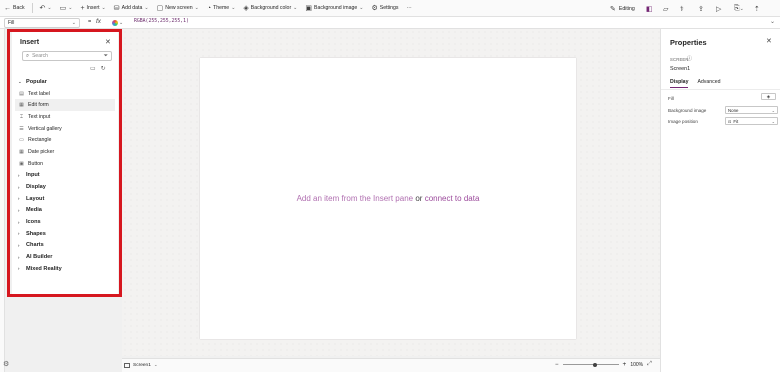 The image size is (780, 372). Describe the element at coordinates (65, 140) in the screenshot. I see `item-rectangle: ▭ Rectangle` at that location.